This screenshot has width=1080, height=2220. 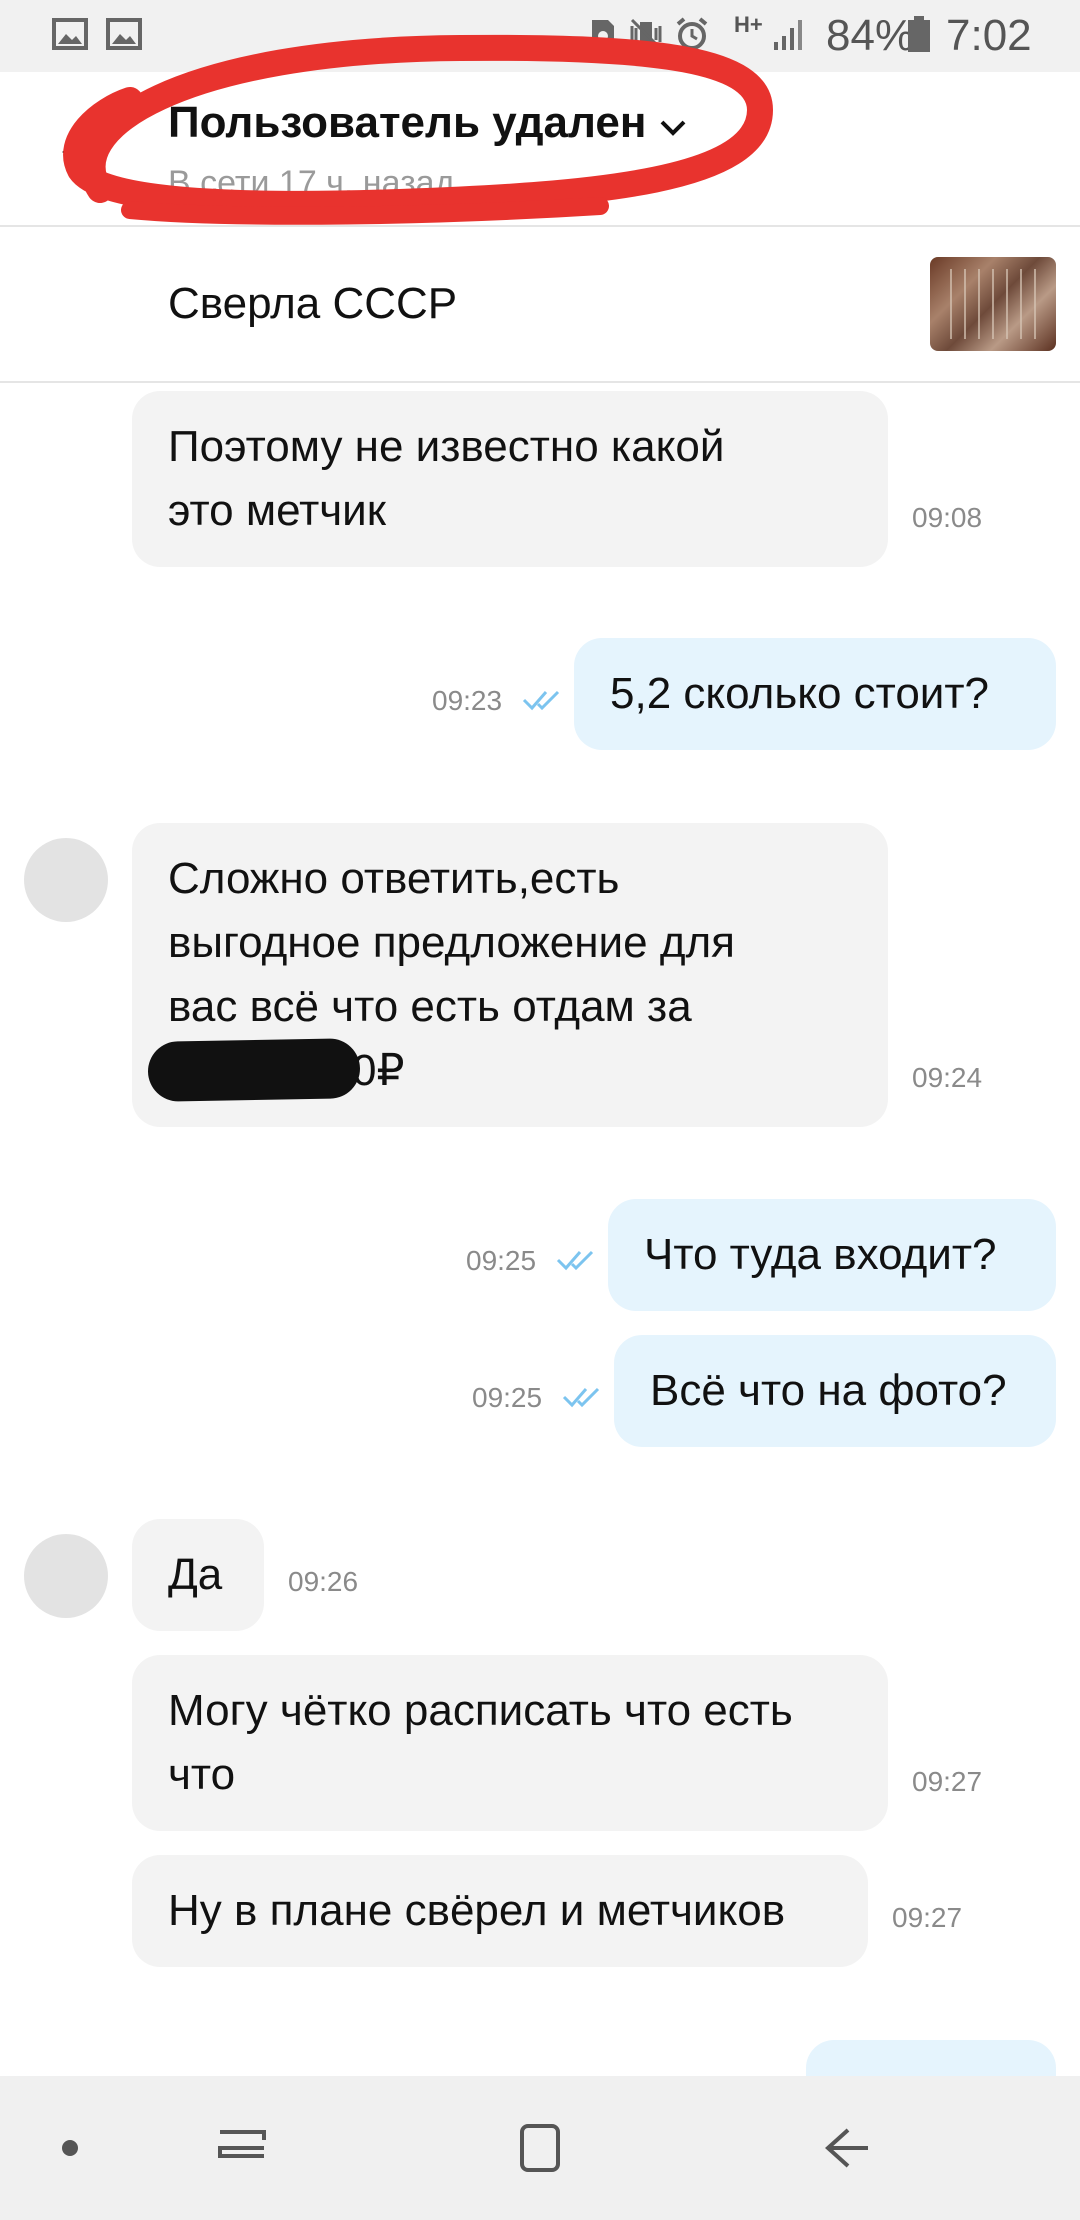 What do you see at coordinates (870, 35) in the screenshot?
I see `battery-percent: 84%` at bounding box center [870, 35].